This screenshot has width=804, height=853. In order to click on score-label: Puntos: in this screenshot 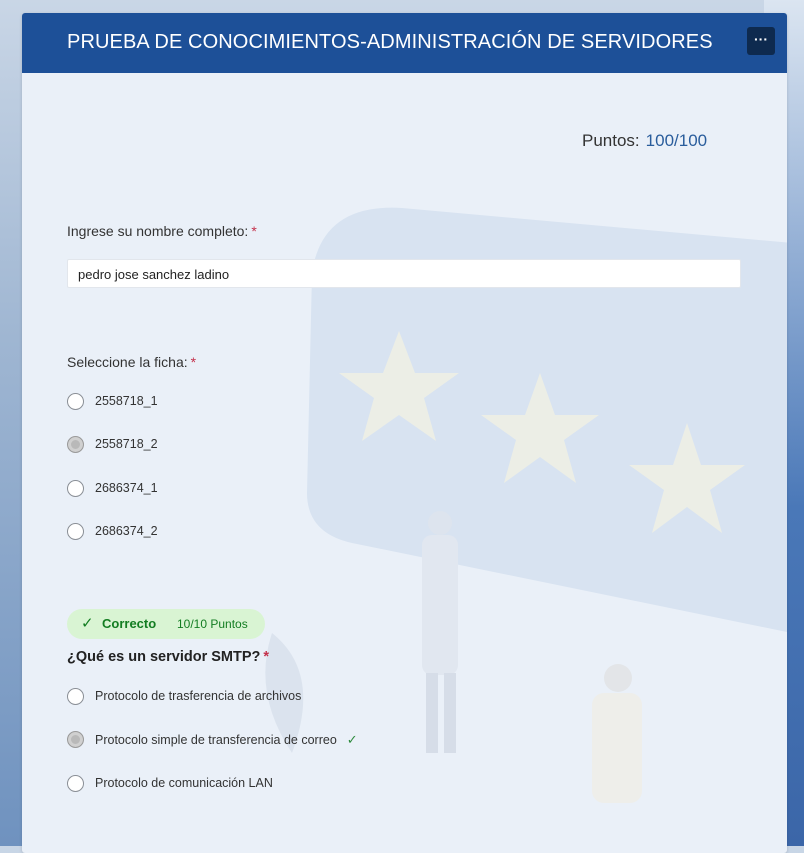, I will do `click(611, 140)`.